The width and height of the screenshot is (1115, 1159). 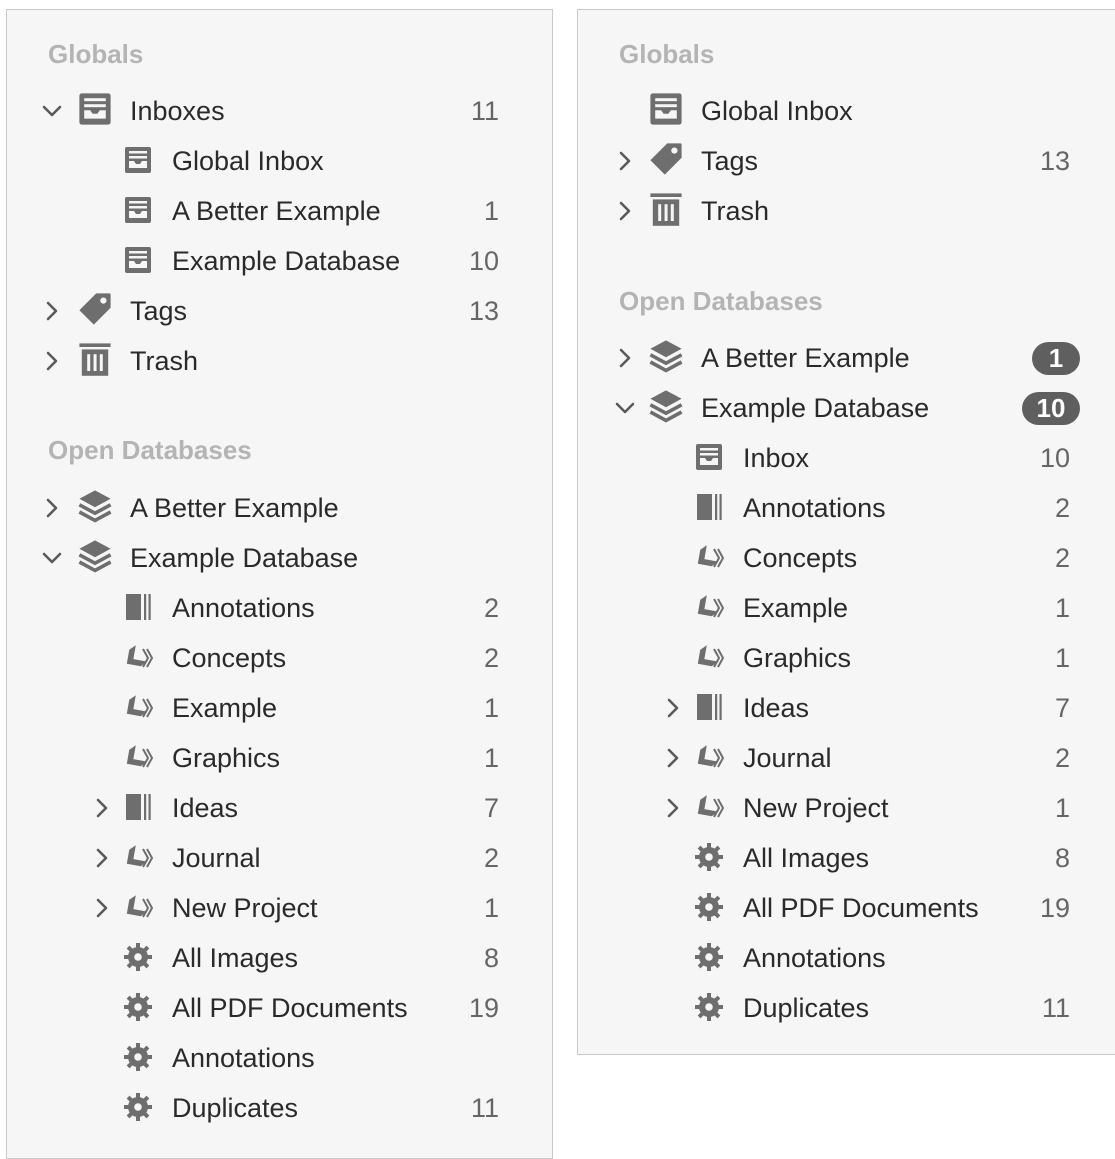 I want to click on sidebar-item-label: Graphics, so click(x=797, y=658).